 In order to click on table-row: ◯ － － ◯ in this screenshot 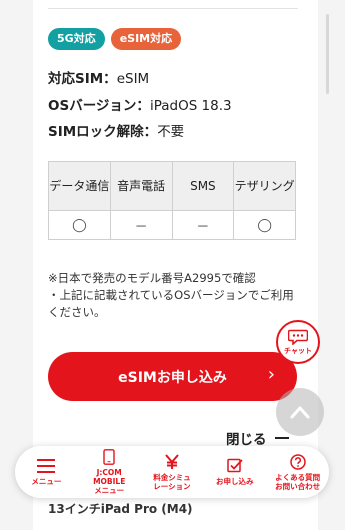, I will do `click(172, 225)`.